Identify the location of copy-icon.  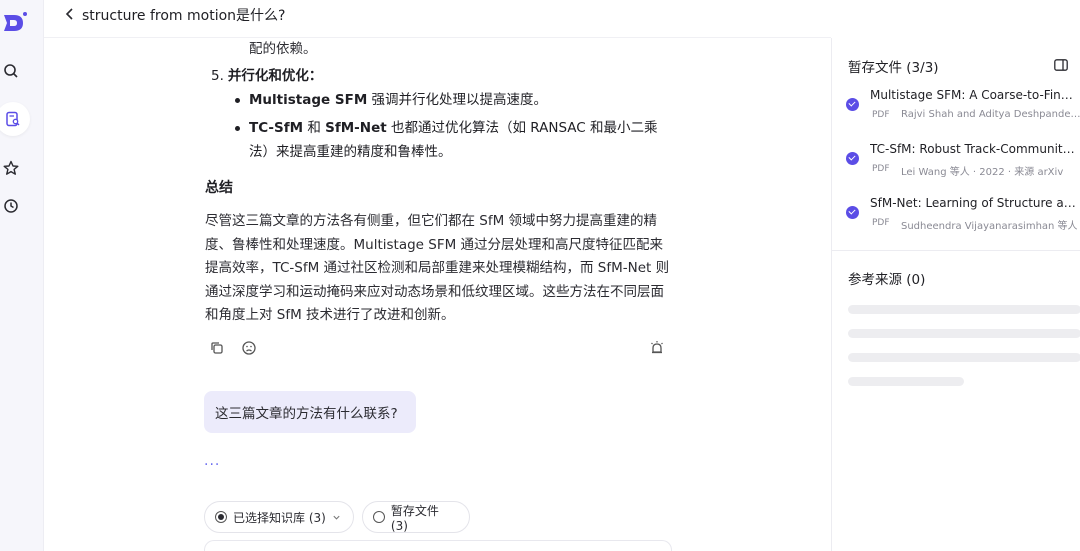
(218, 349).